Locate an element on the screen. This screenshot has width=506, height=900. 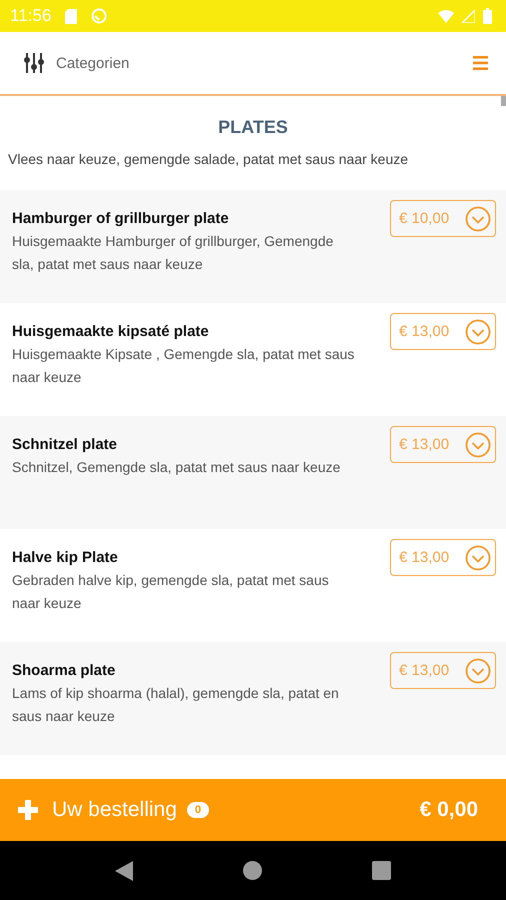
signal-icon is located at coordinates (468, 16).